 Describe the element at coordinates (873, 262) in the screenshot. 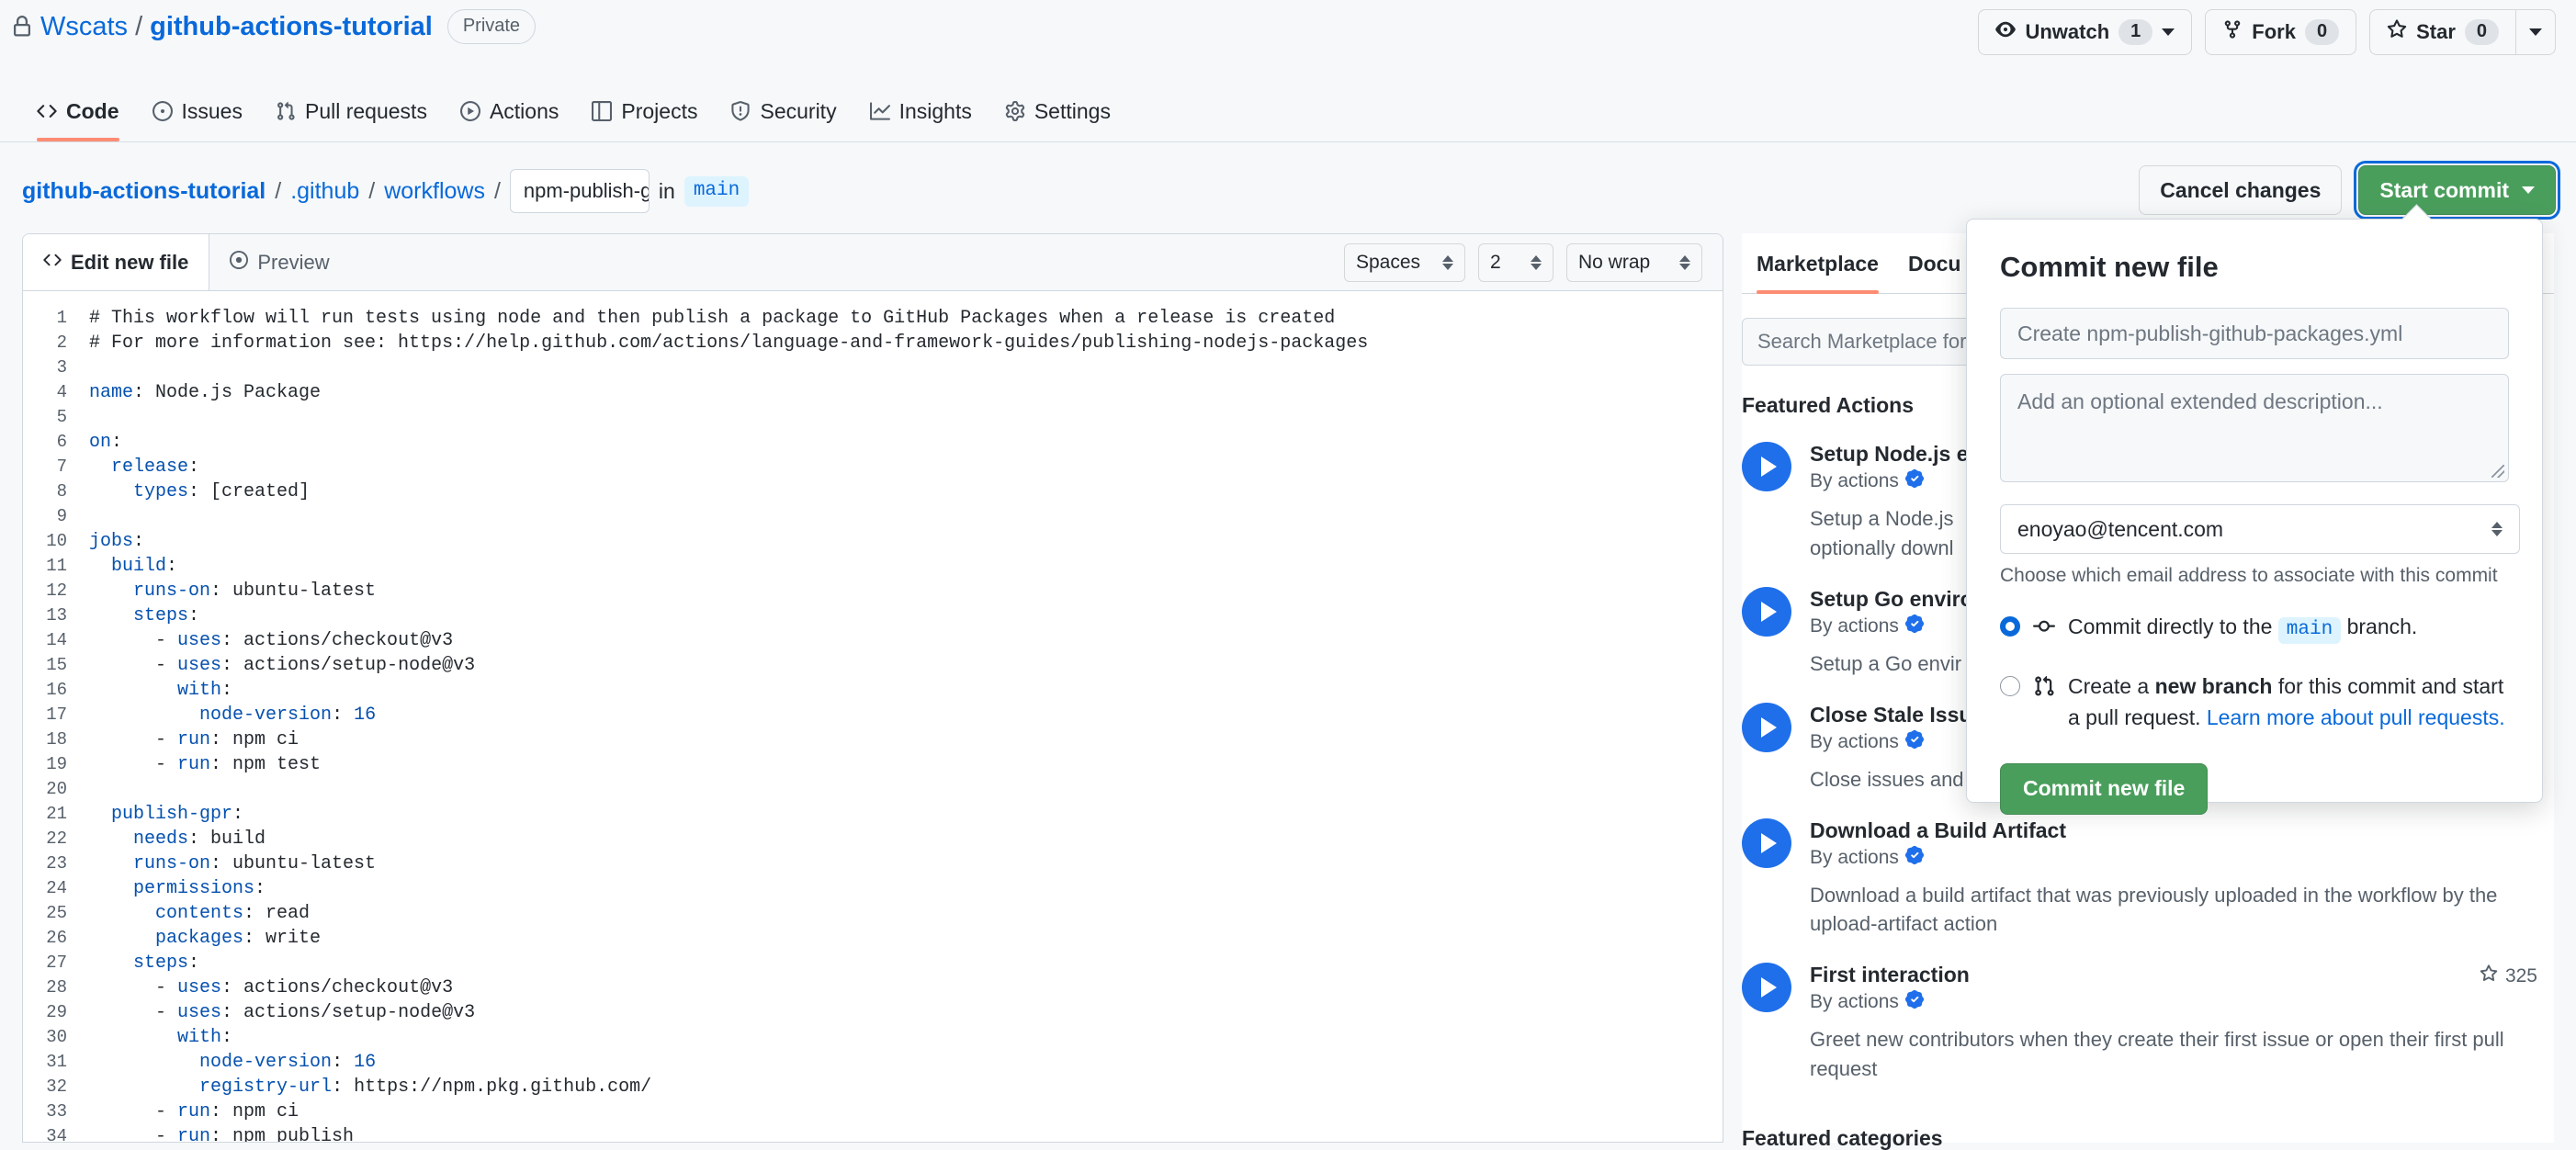

I see `editor-toolbar: Edit new file Preview Spaces 2 No wrap` at that location.